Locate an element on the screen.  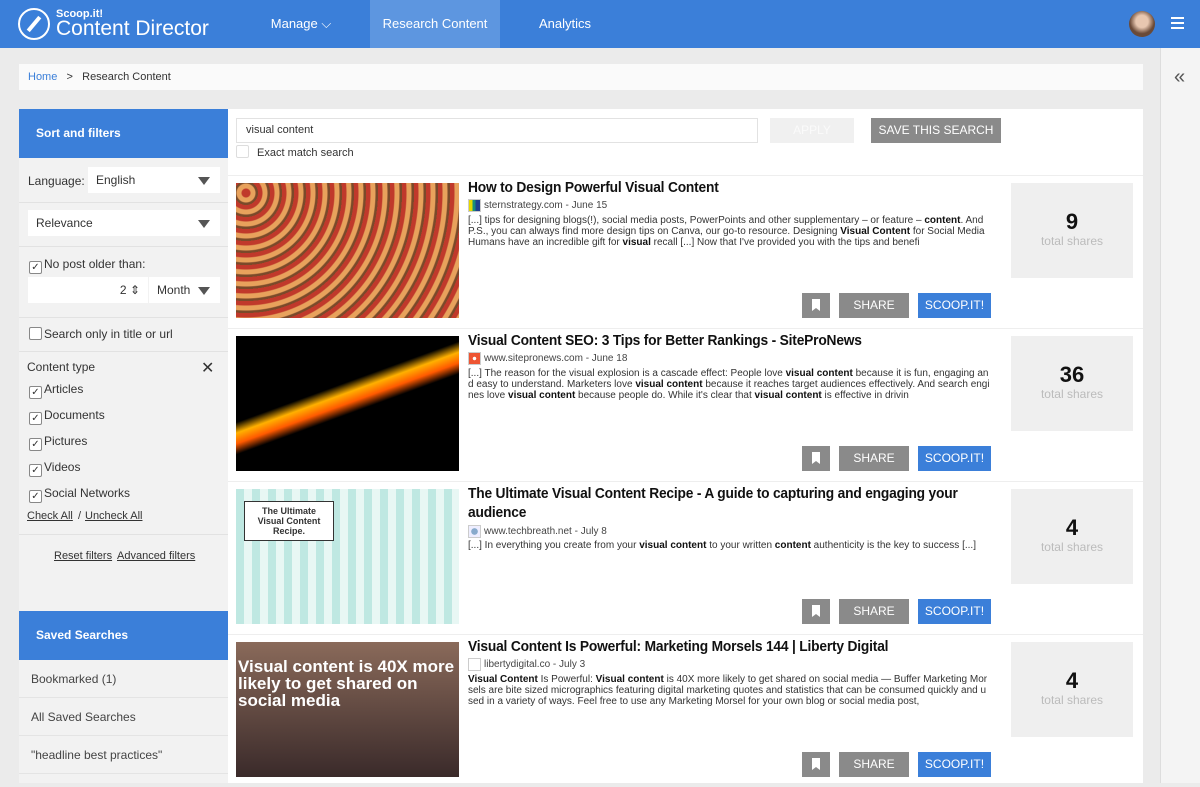
search-input: visual content is located at coordinates (497, 130).